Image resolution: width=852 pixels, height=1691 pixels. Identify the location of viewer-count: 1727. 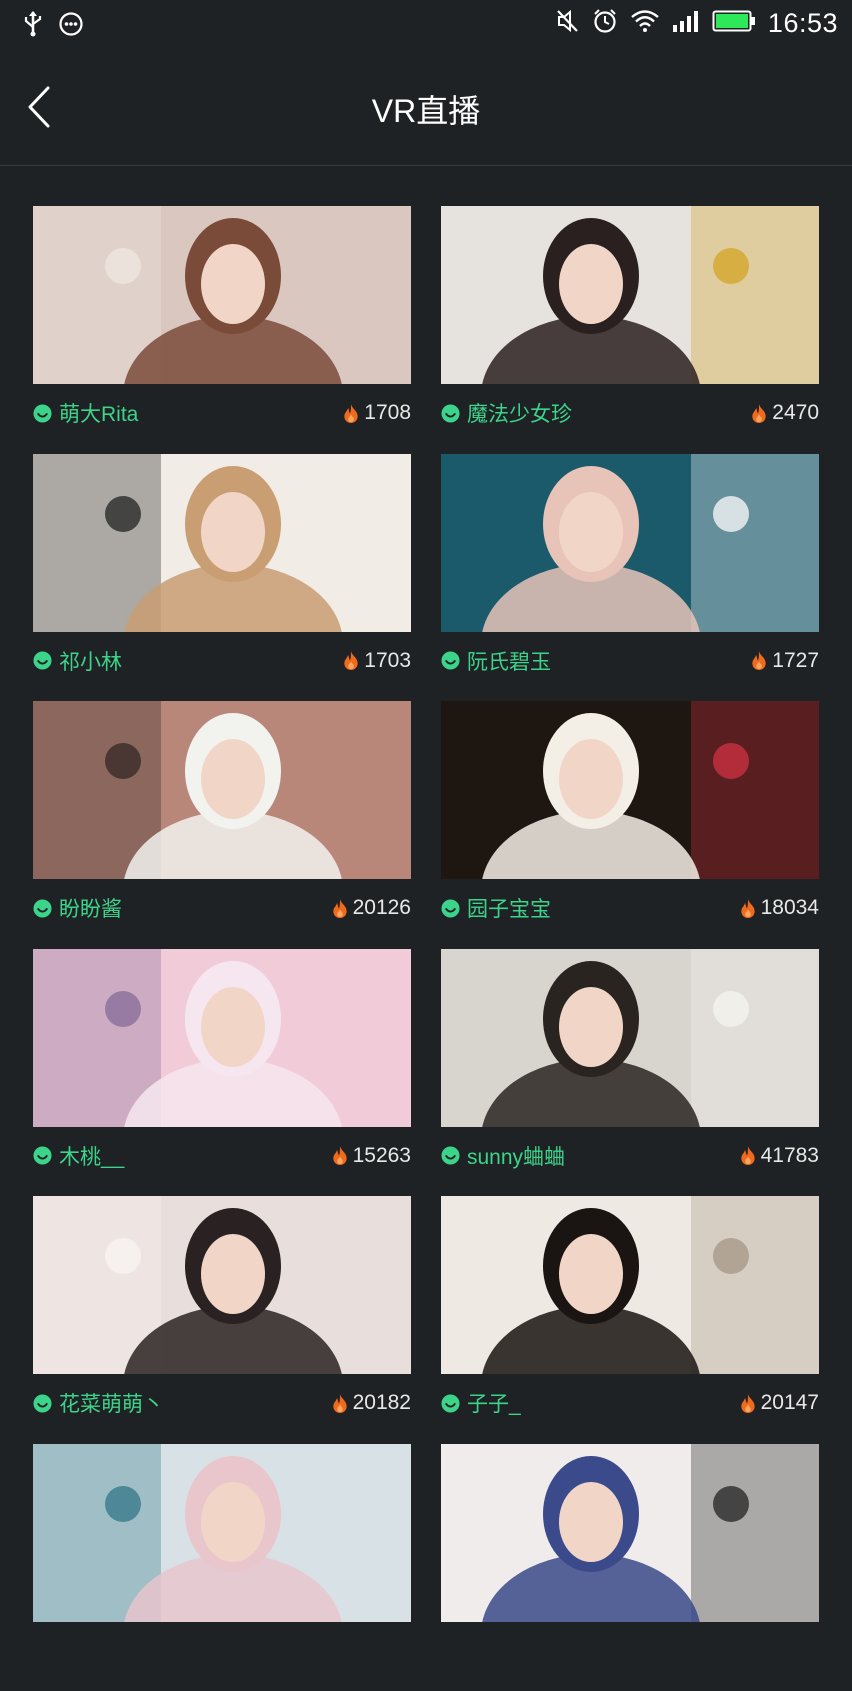
(795, 661).